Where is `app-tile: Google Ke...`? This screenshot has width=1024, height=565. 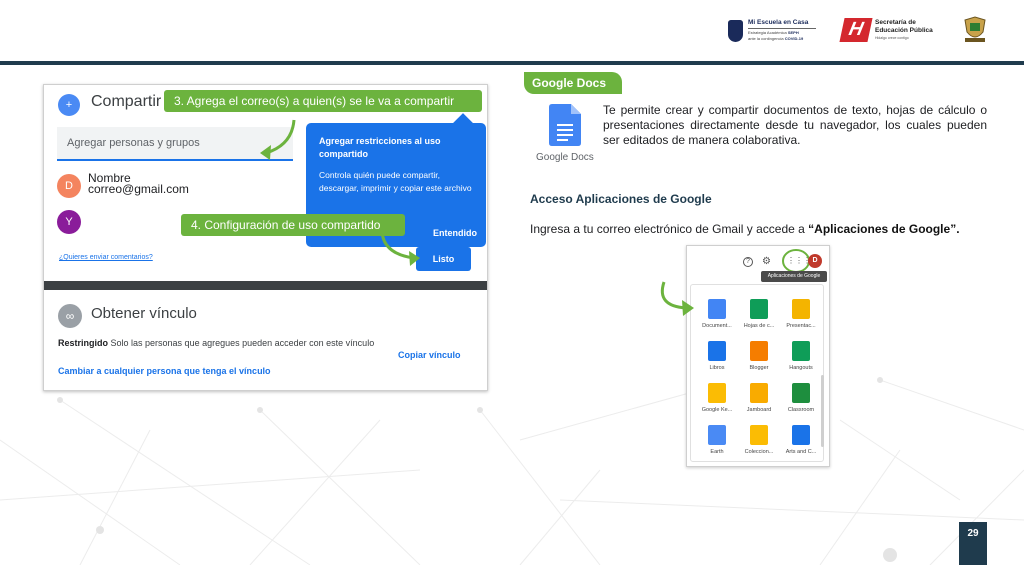
app-tile: Google Ke... is located at coordinates (717, 402).